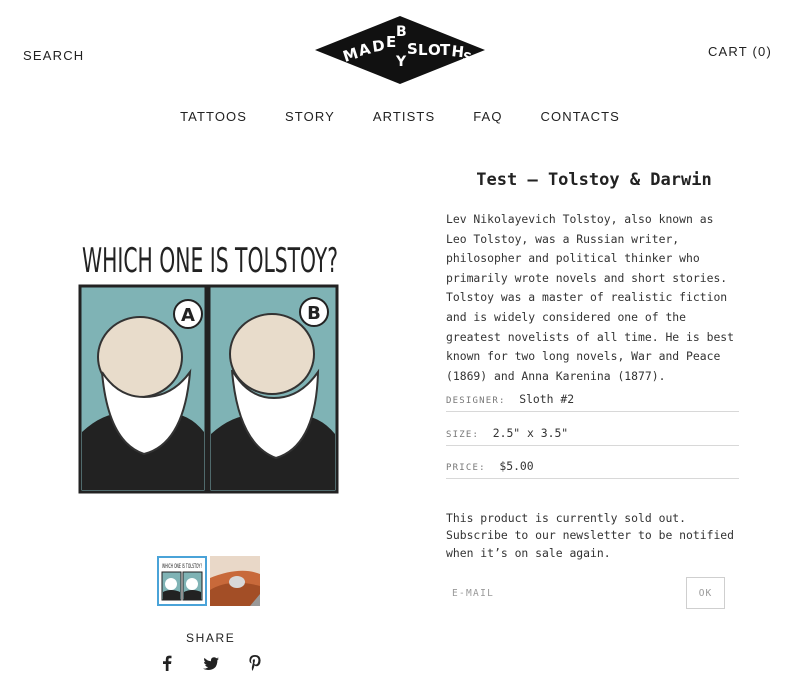  Describe the element at coordinates (423, 50) in the screenshot. I see `svg-text: L` at that location.